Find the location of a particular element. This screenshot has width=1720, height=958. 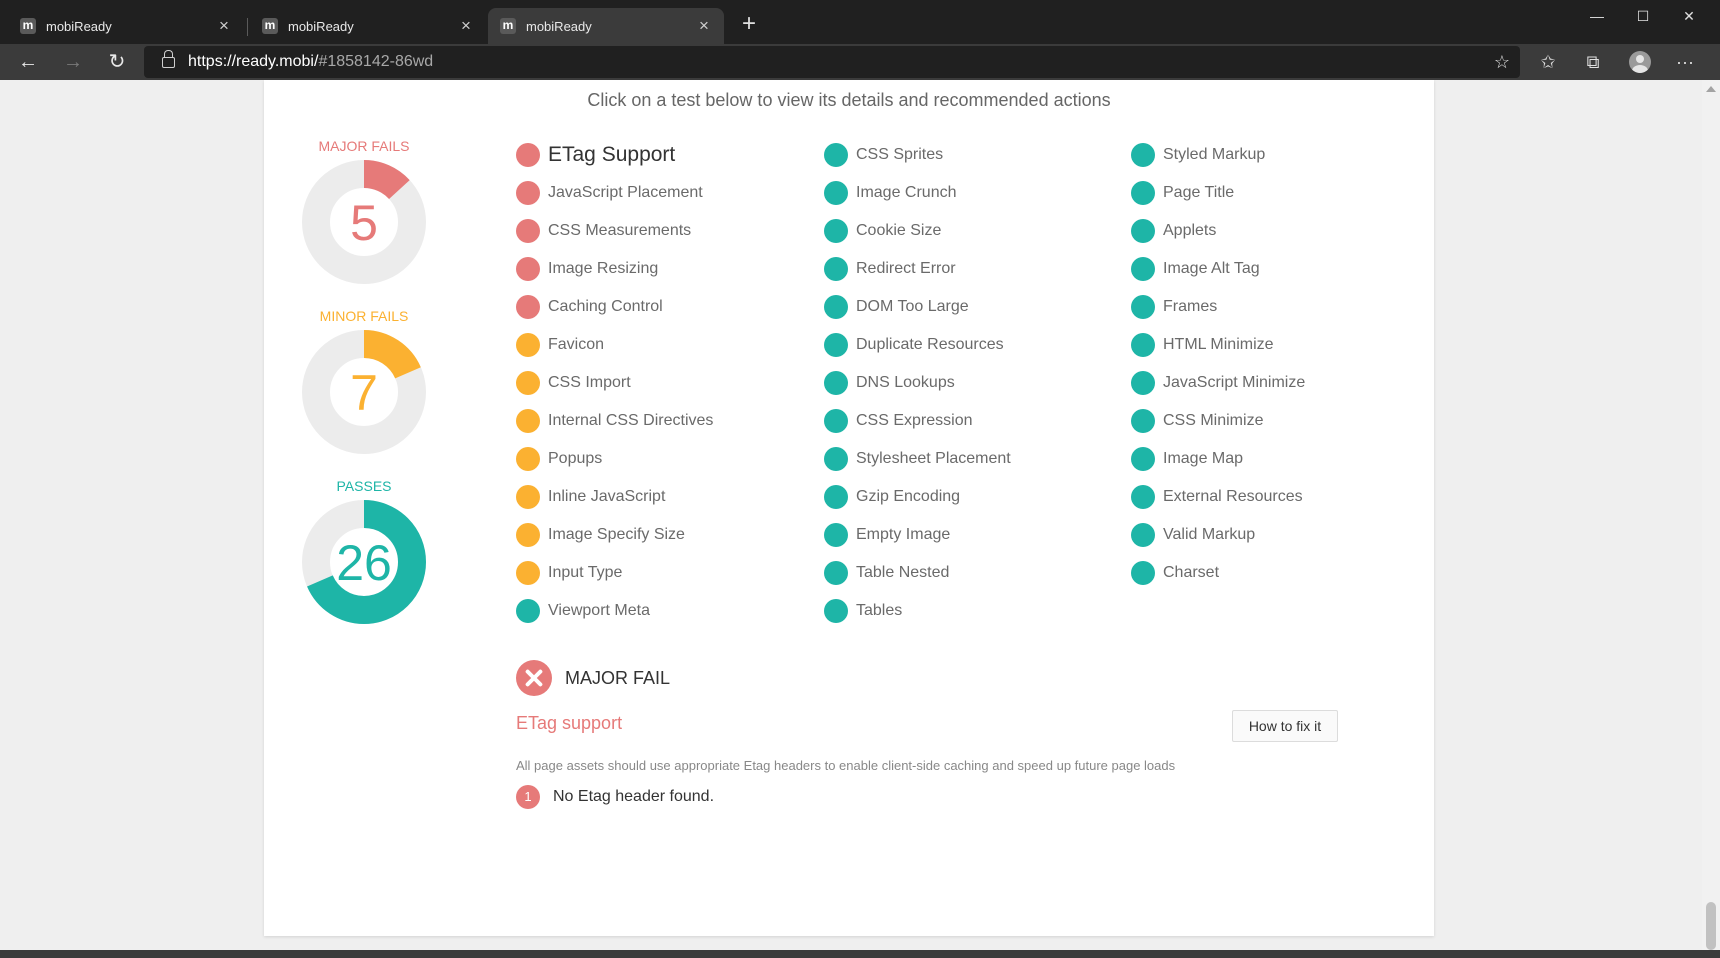

how-to-fix-button: How to fix it is located at coordinates (1285, 726).